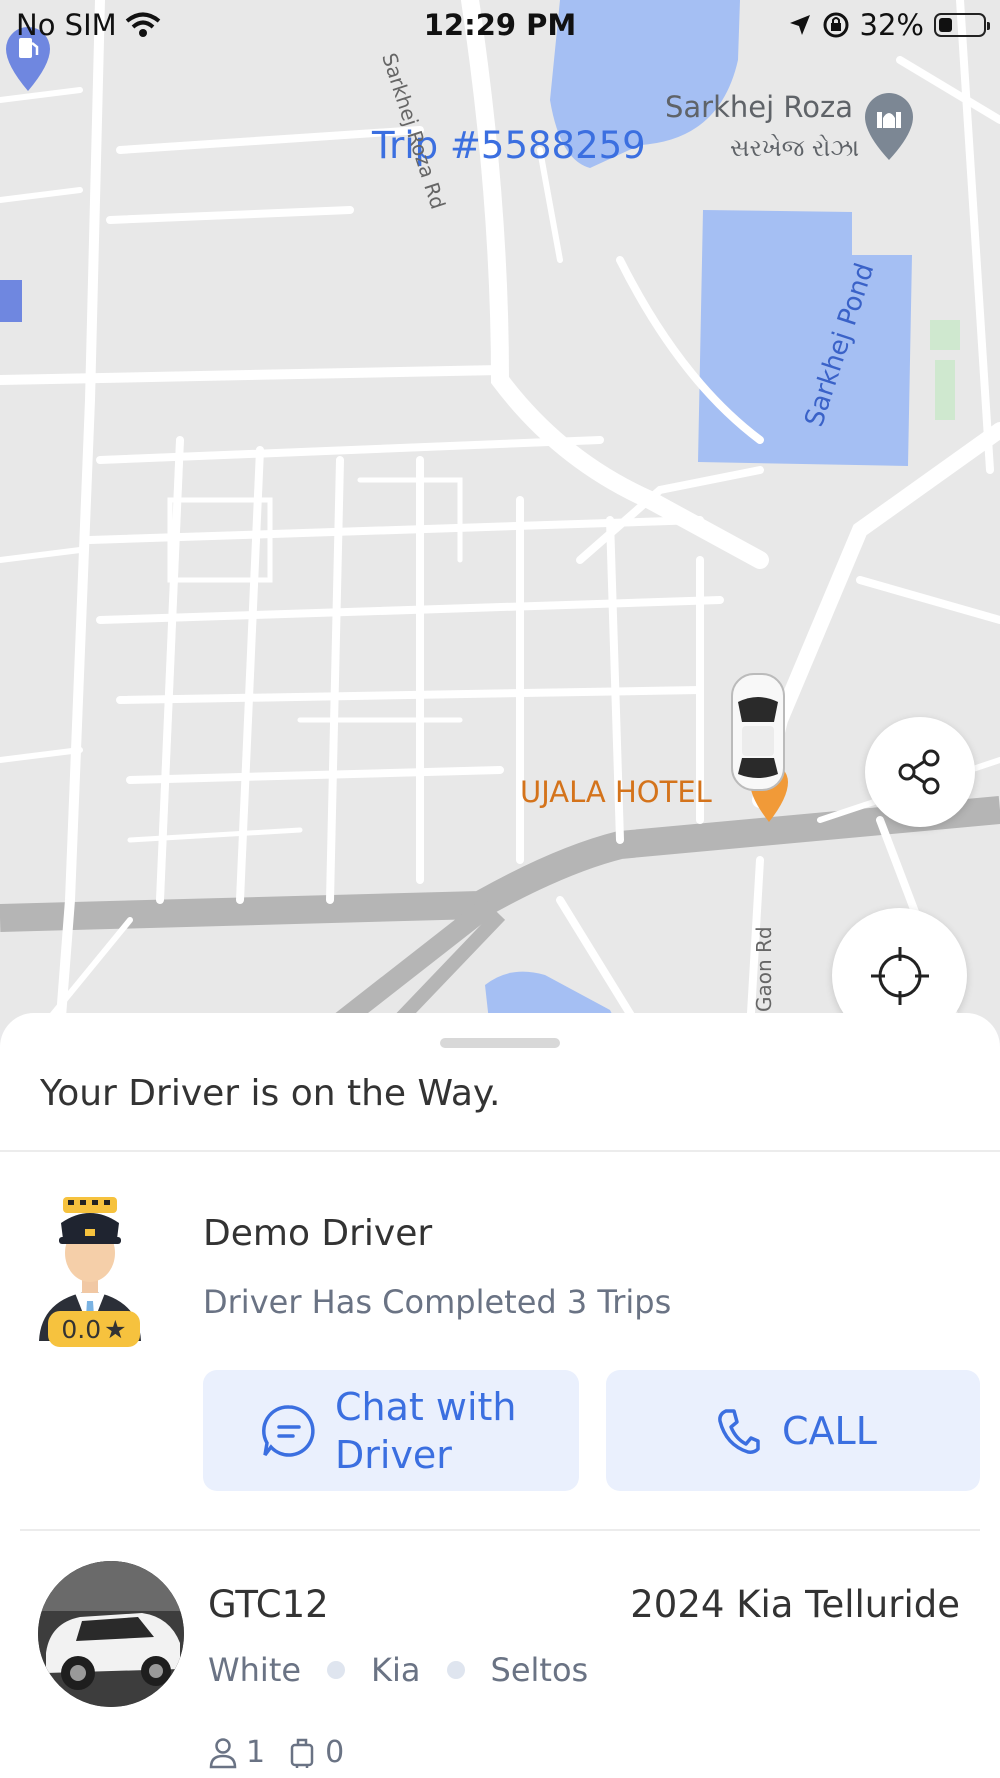 The width and height of the screenshot is (1000, 1778). Describe the element at coordinates (889, 126) in the screenshot. I see `mosque-pin-icon` at that location.